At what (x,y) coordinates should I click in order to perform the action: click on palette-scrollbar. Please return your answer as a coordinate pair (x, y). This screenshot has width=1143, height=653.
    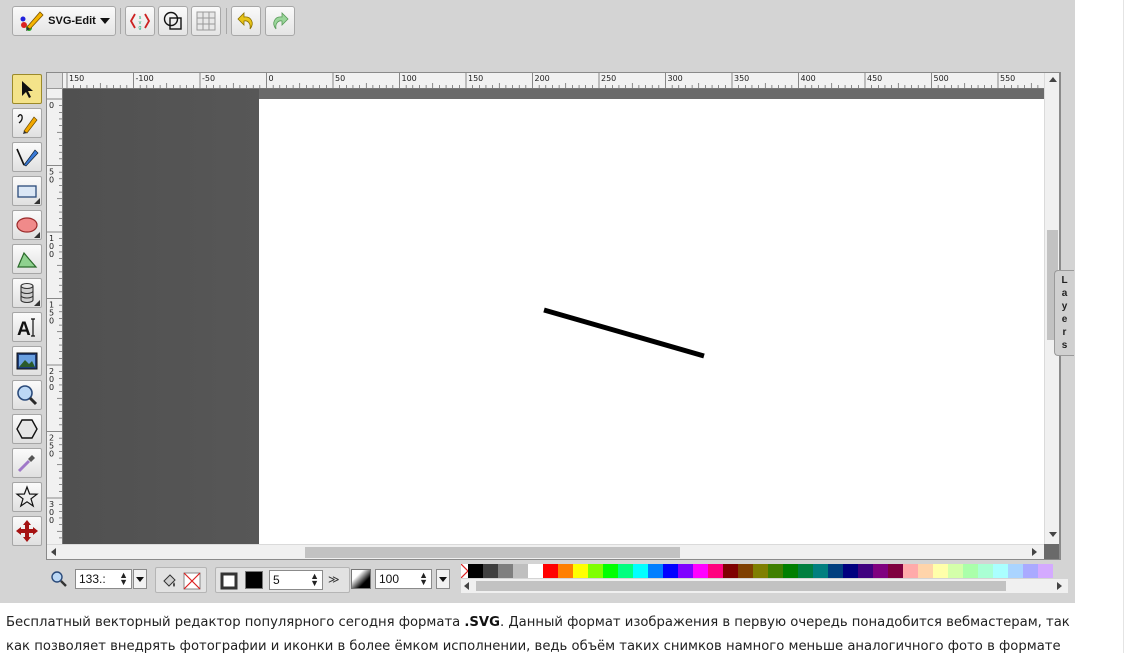
    Looking at the image, I should click on (764, 586).